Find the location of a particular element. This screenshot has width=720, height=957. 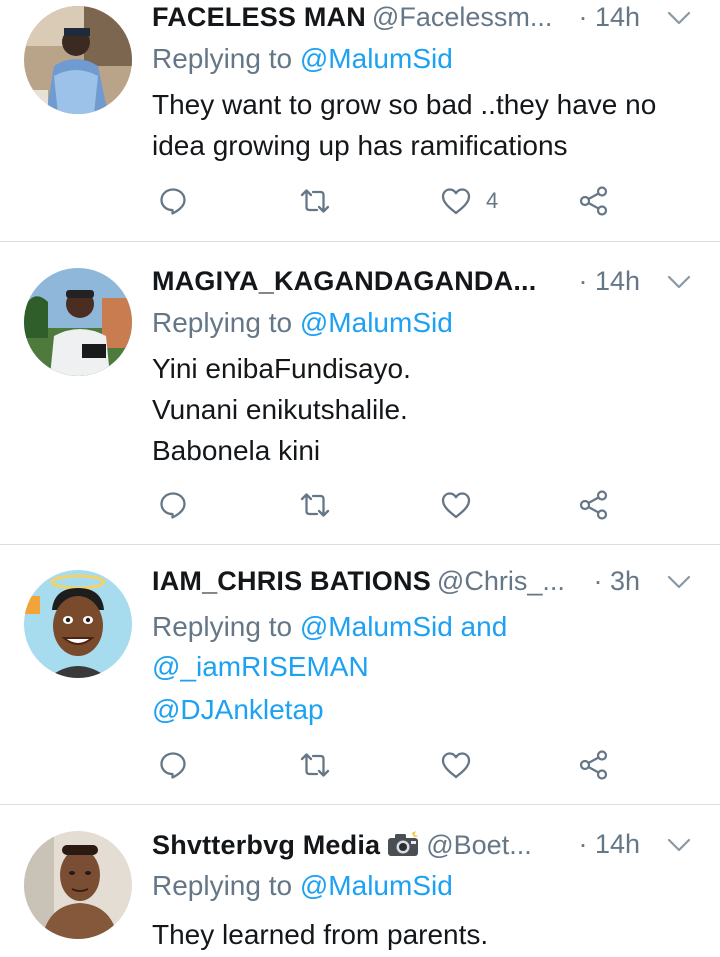

tweet-text-line: Babonela kini is located at coordinates (236, 450).